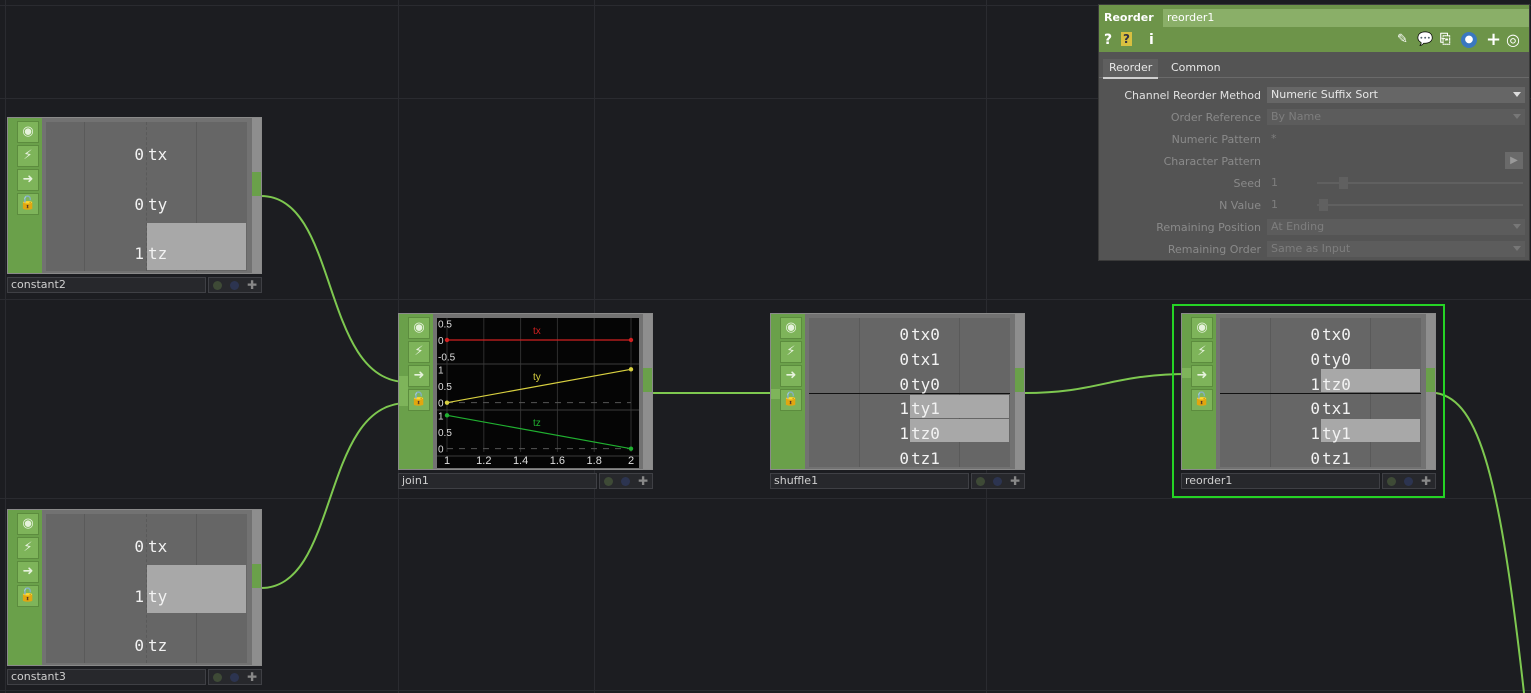 This screenshot has height=693, width=1531. What do you see at coordinates (537, 331) in the screenshot?
I see `series-name: tx` at bounding box center [537, 331].